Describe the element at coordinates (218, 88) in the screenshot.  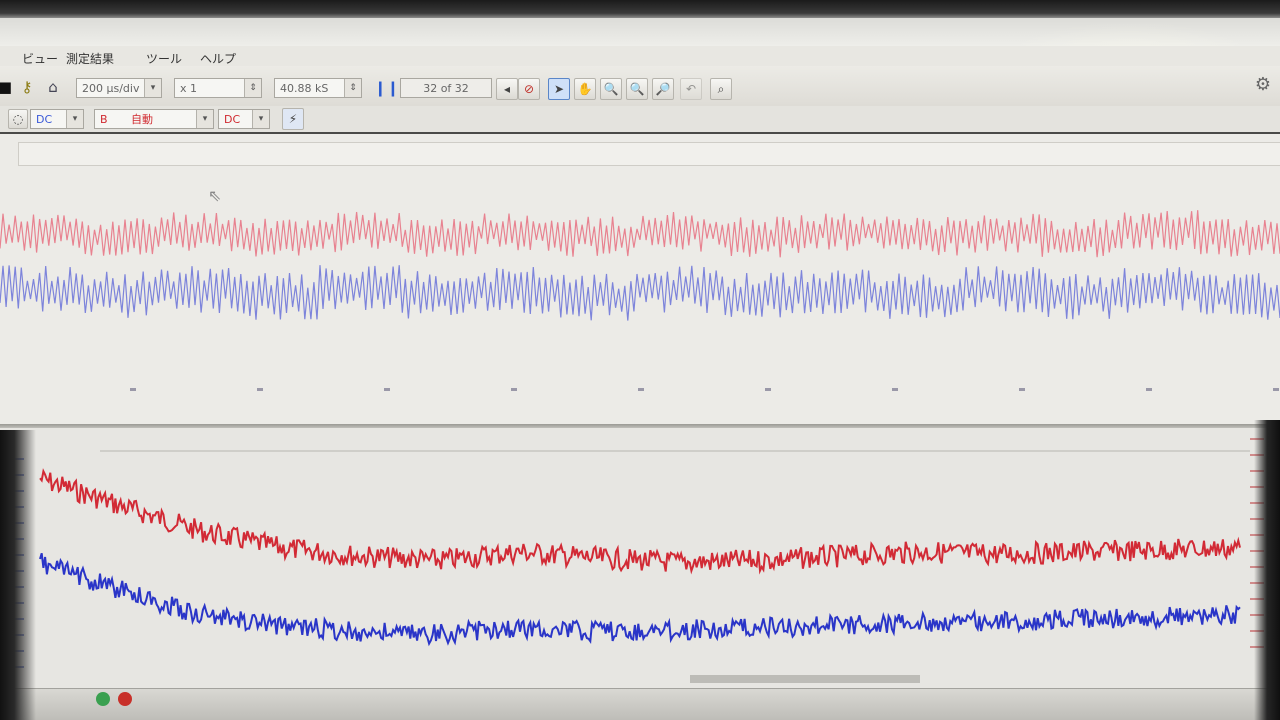
I see `zoom-stepper: x 1 ⇕` at that location.